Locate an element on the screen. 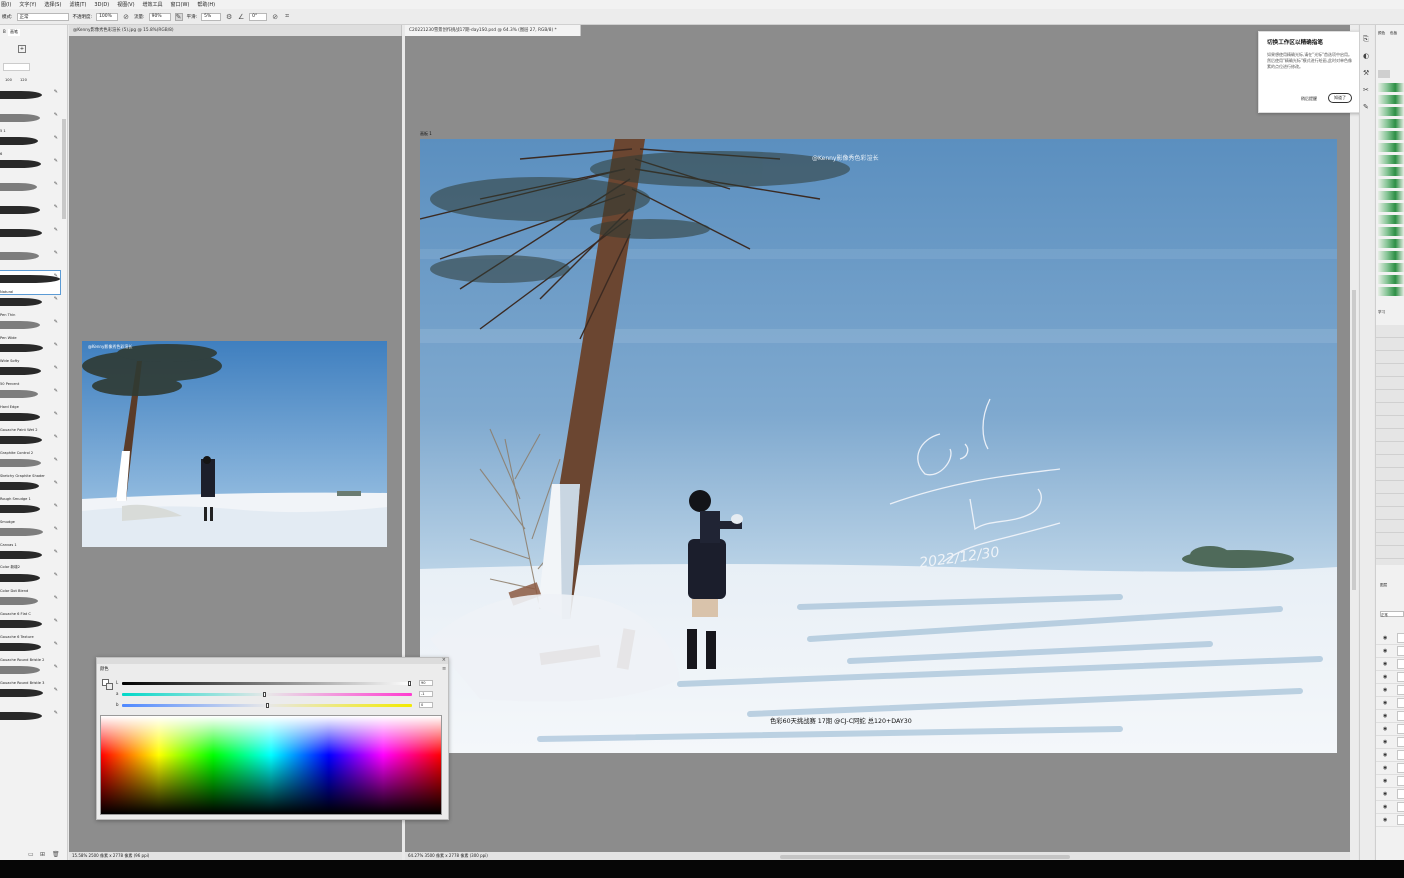  a-value: -1 is located at coordinates (426, 694).